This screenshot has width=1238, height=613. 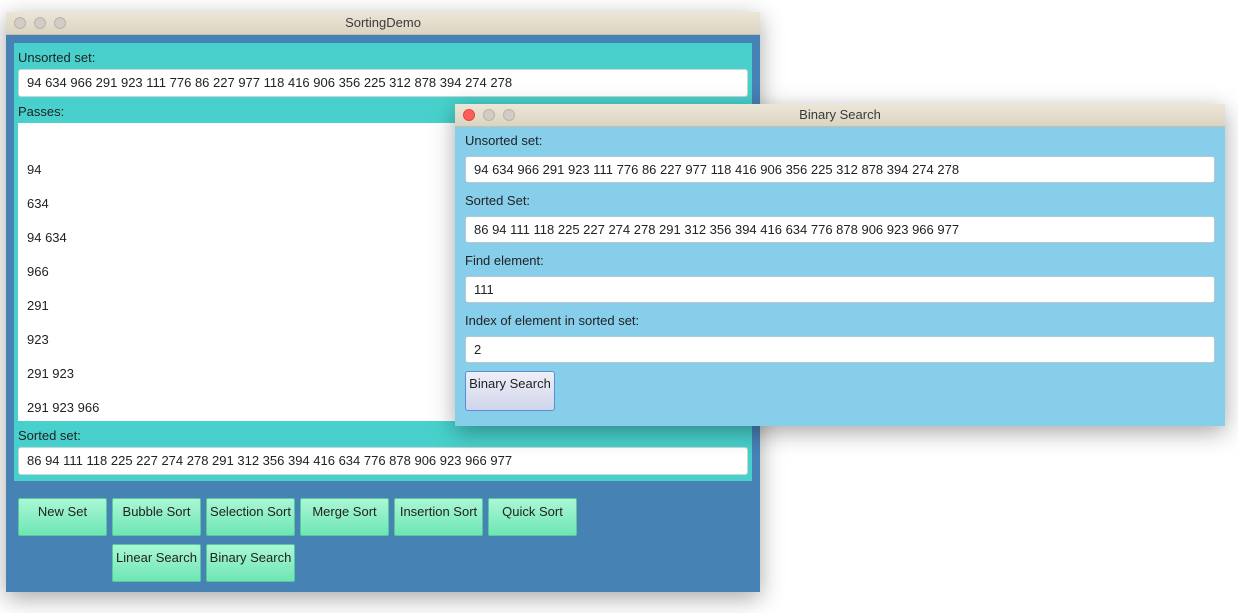 I want to click on passes-label: Passes:, so click(x=41, y=111).